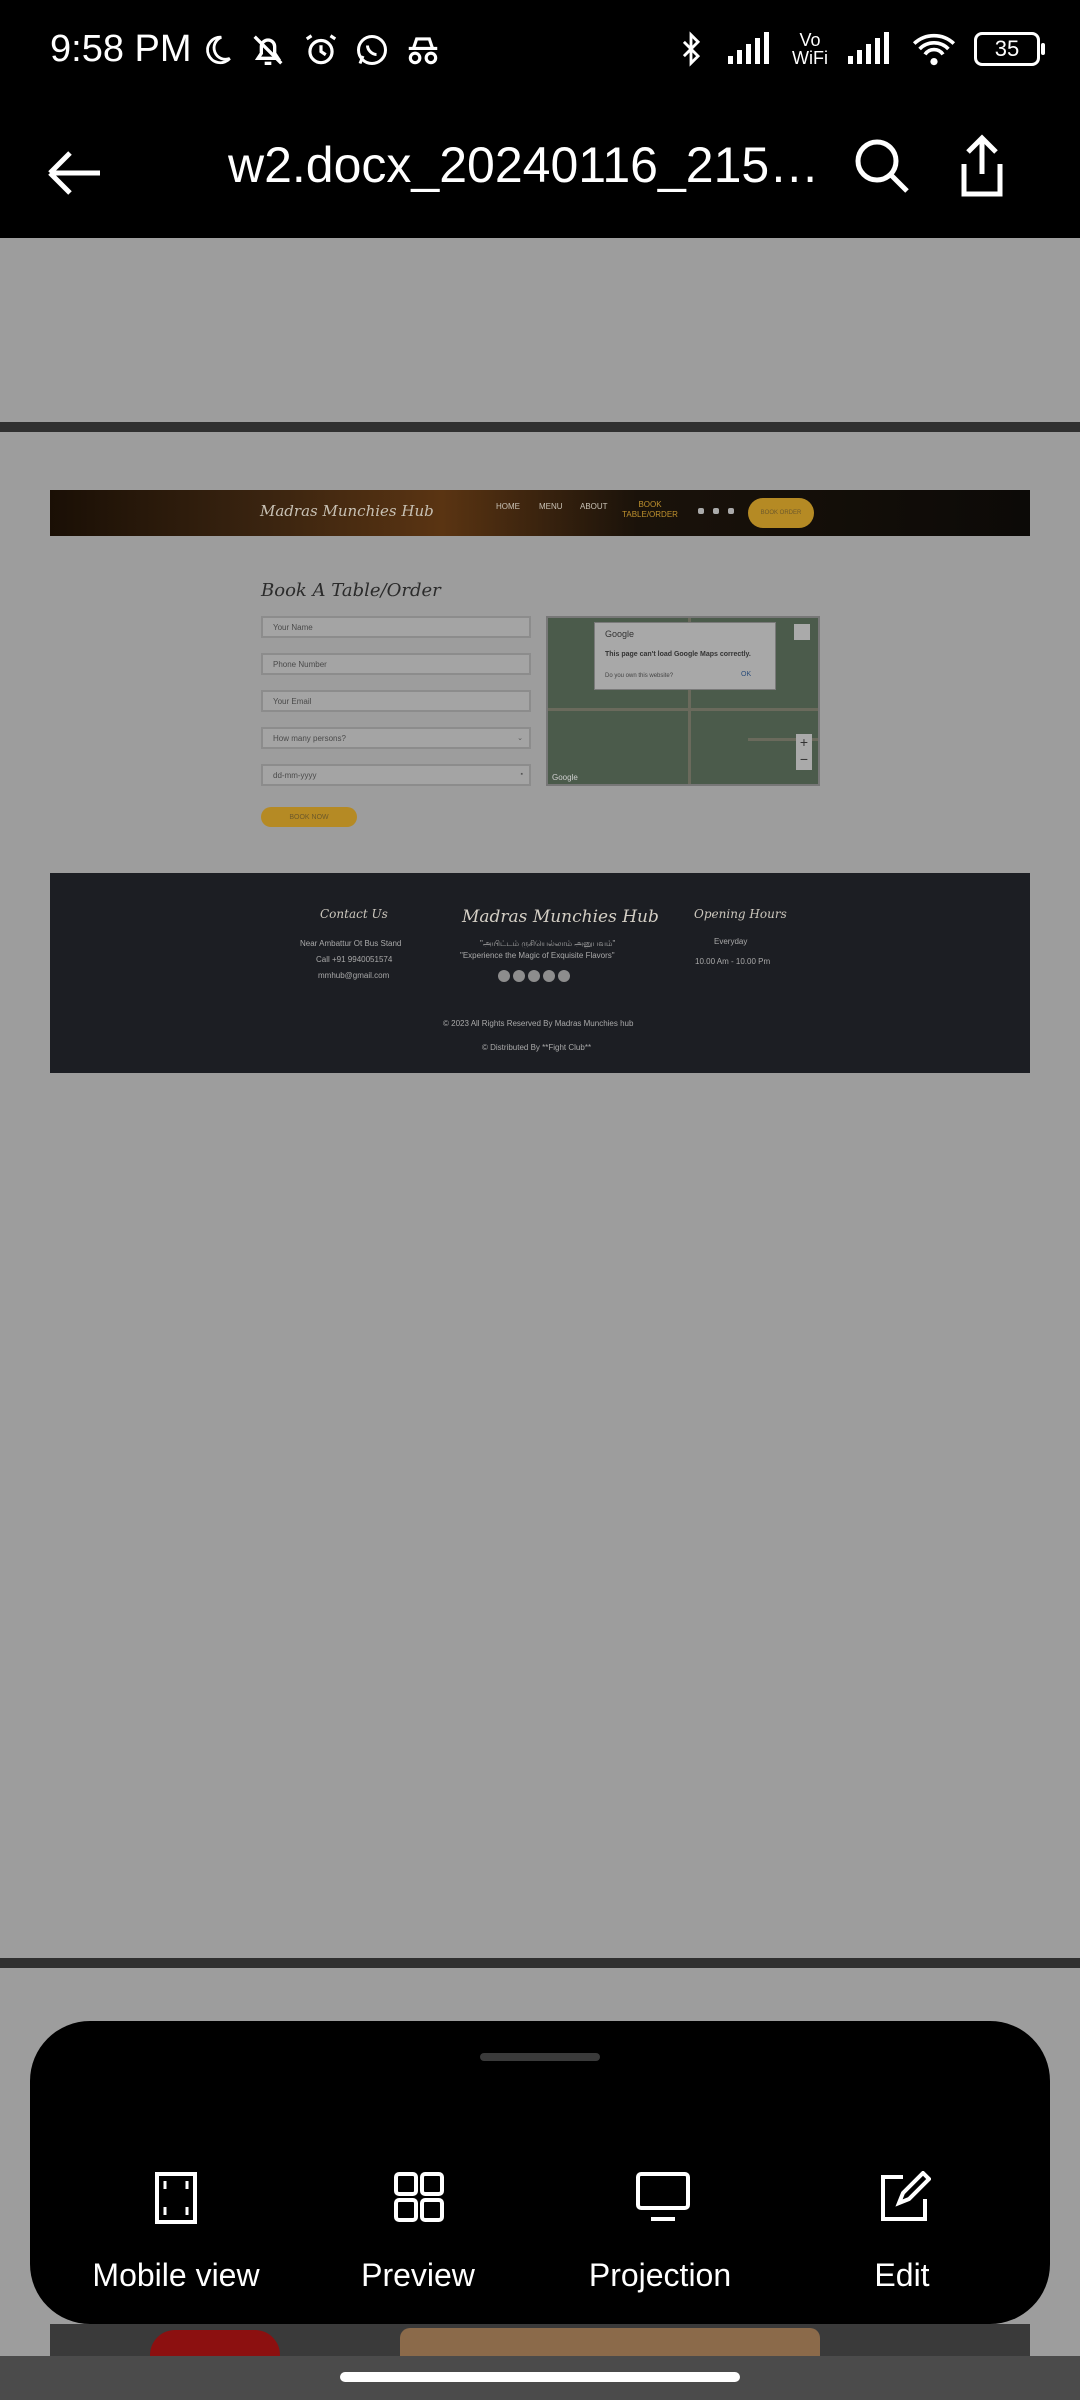 This screenshot has width=1080, height=2400. I want to click on status-icons-right: Vo WiFi 35, so click(859, 49).